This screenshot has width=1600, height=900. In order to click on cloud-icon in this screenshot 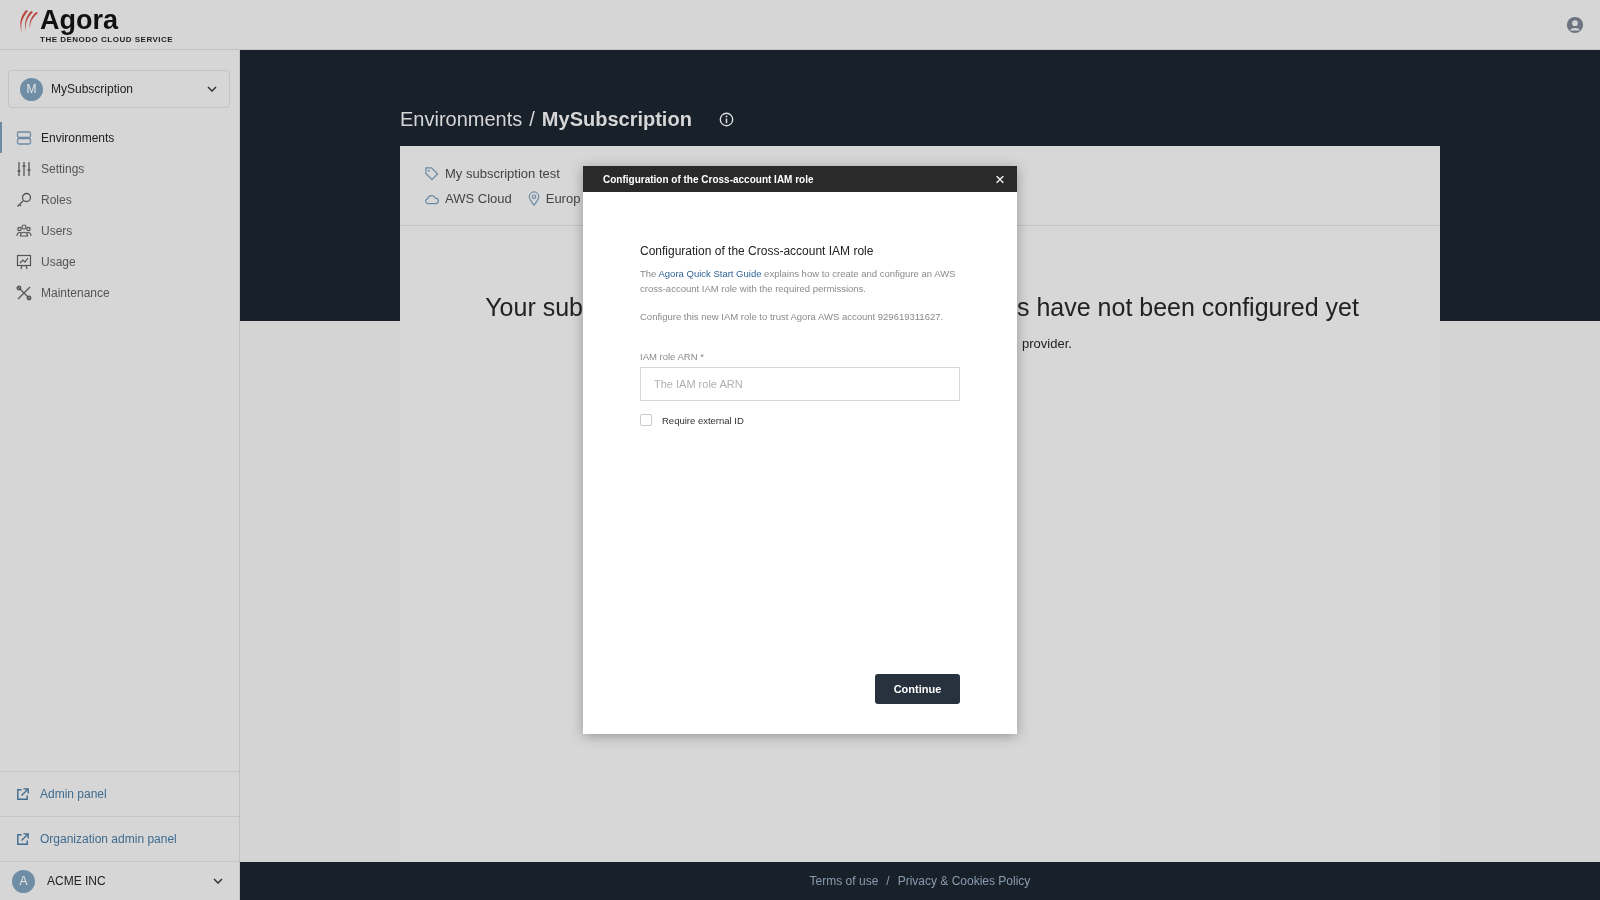, I will do `click(431, 198)`.